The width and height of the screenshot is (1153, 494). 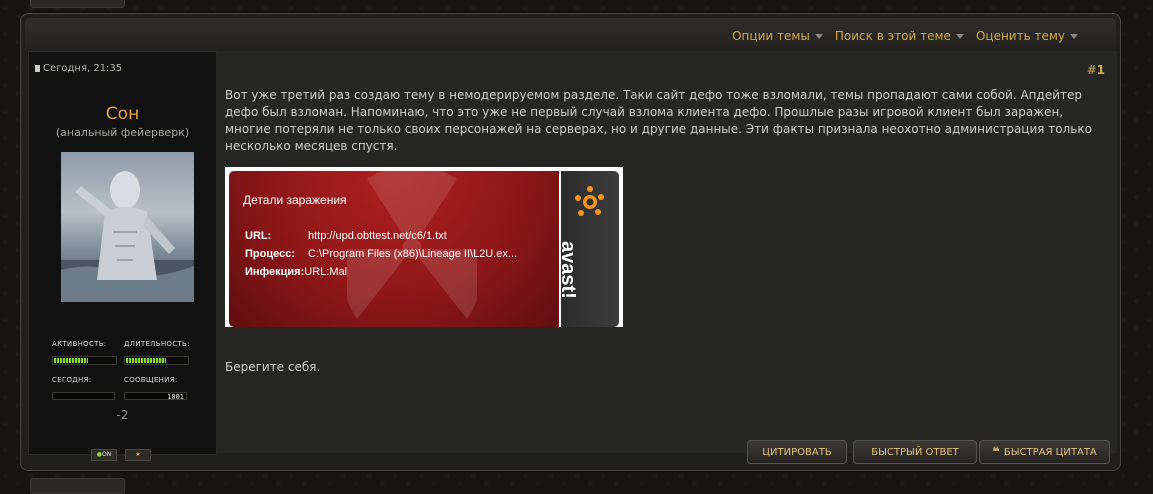 I want to click on quick-reply-button: БЫСТРЫЙ ОТВЕТ, so click(x=915, y=452).